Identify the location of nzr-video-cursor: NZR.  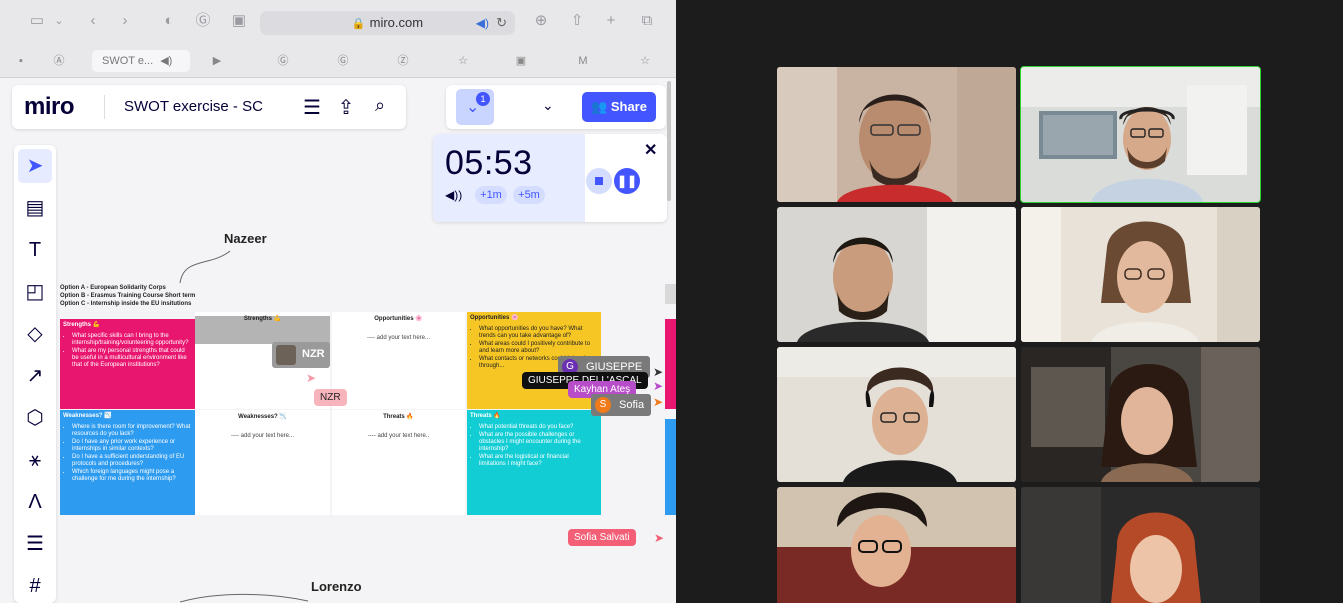
(301, 355).